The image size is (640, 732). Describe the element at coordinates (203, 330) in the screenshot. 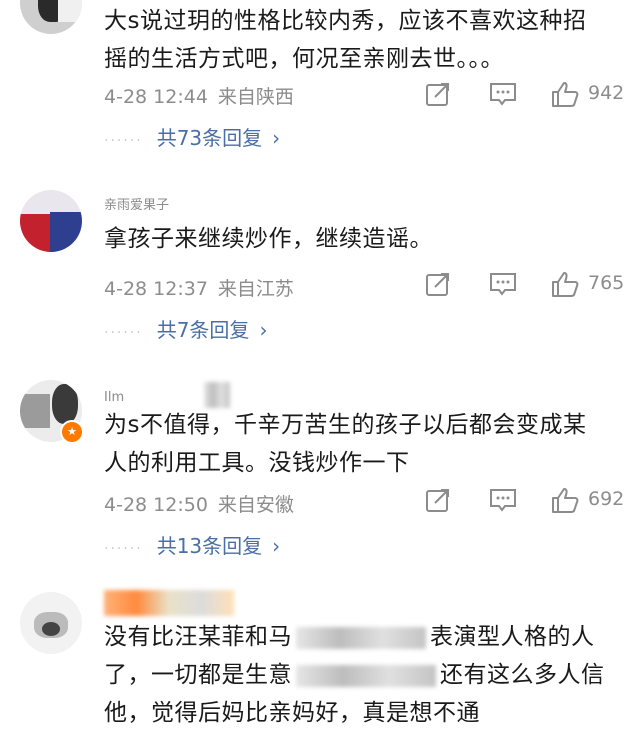

I see `replies-label: 共7条回复` at that location.